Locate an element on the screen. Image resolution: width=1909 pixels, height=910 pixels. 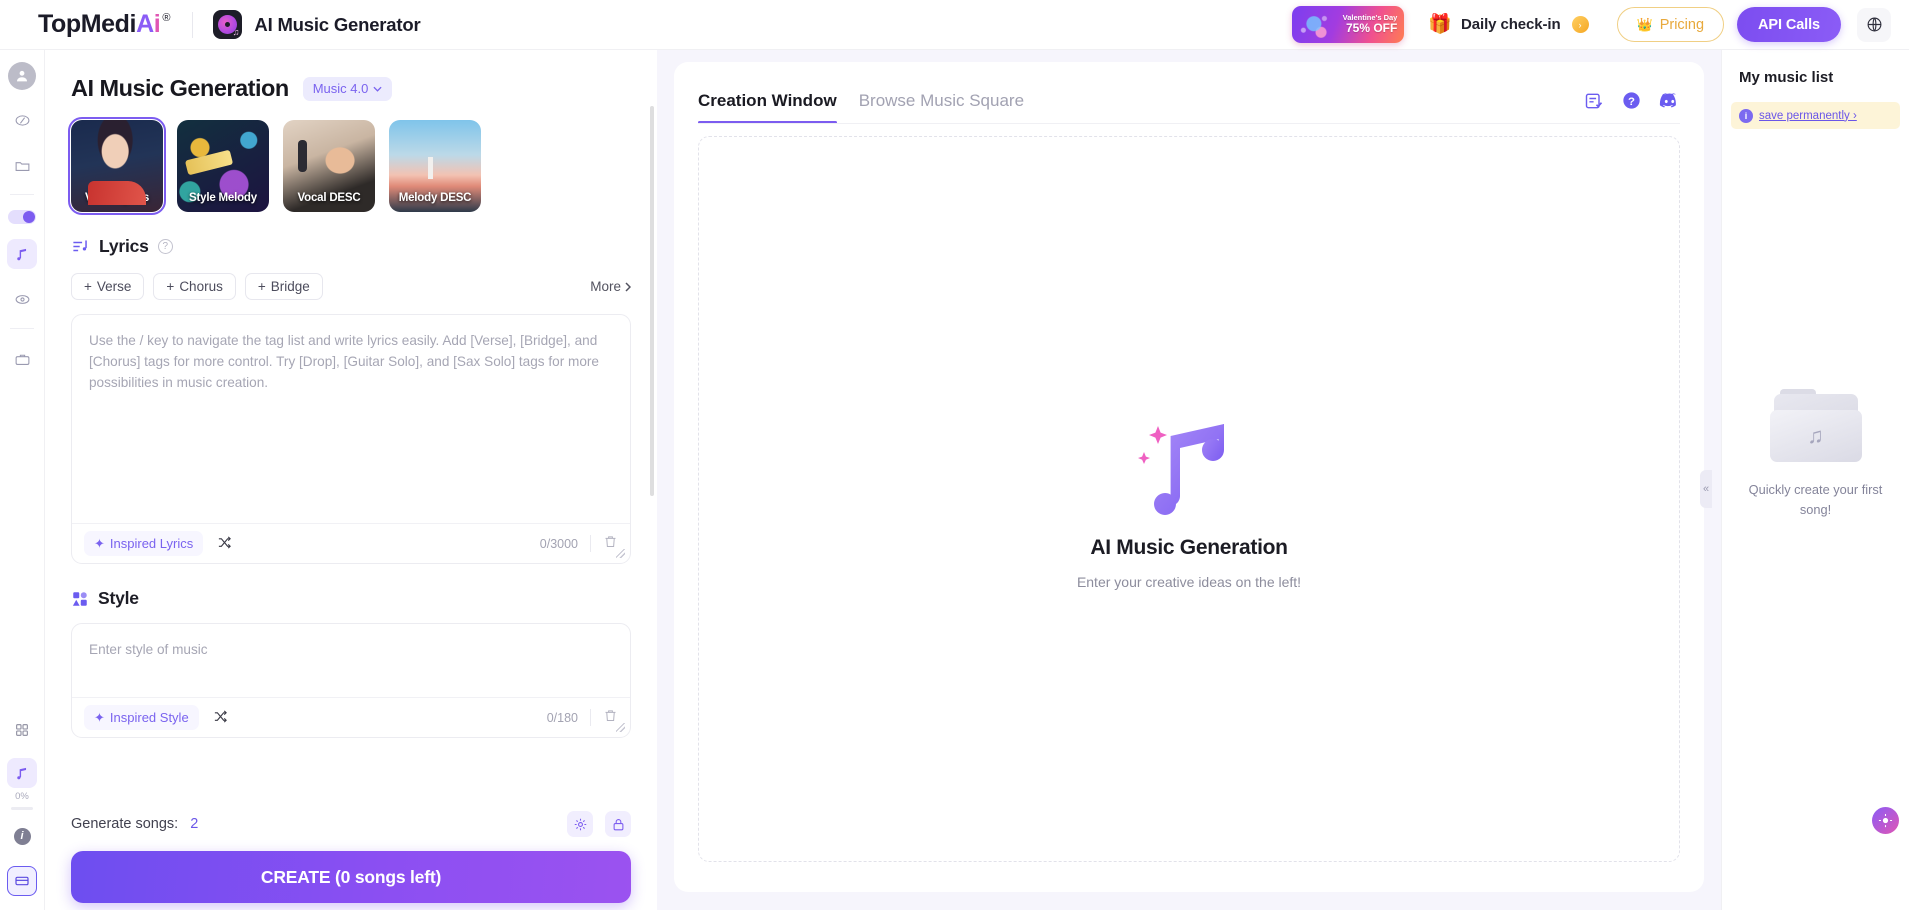
inspired-style-button: ✦ Inspired Style is located at coordinates (141, 717).